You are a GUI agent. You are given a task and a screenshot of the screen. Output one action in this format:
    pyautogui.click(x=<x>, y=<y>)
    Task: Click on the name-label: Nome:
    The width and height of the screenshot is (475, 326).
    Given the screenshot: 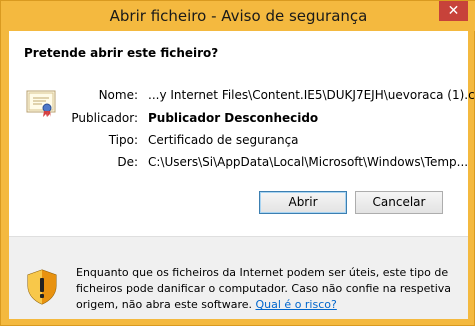 What is the action you would take?
    pyautogui.click(x=118, y=95)
    